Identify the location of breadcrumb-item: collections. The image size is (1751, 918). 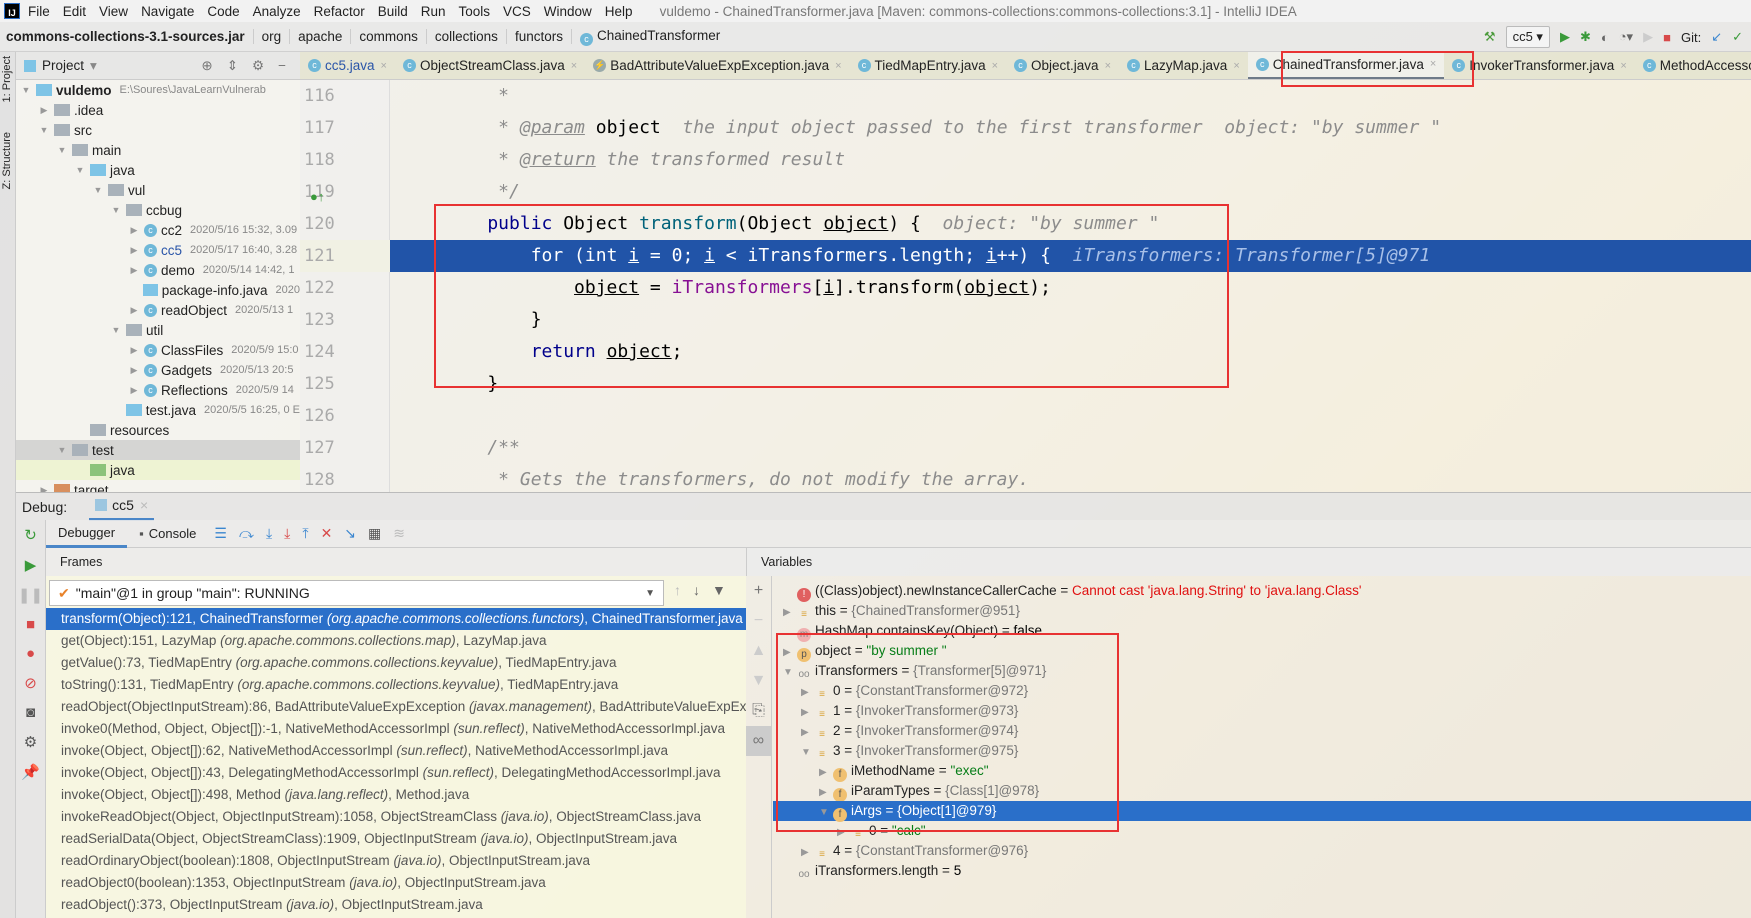
(467, 36).